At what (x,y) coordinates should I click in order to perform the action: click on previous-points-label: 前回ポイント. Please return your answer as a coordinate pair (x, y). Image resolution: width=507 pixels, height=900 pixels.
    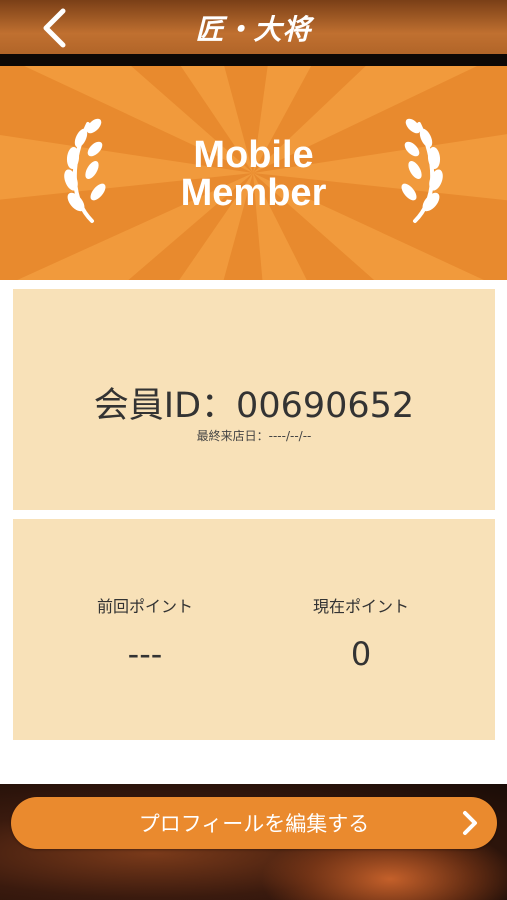
    Looking at the image, I should click on (144, 606).